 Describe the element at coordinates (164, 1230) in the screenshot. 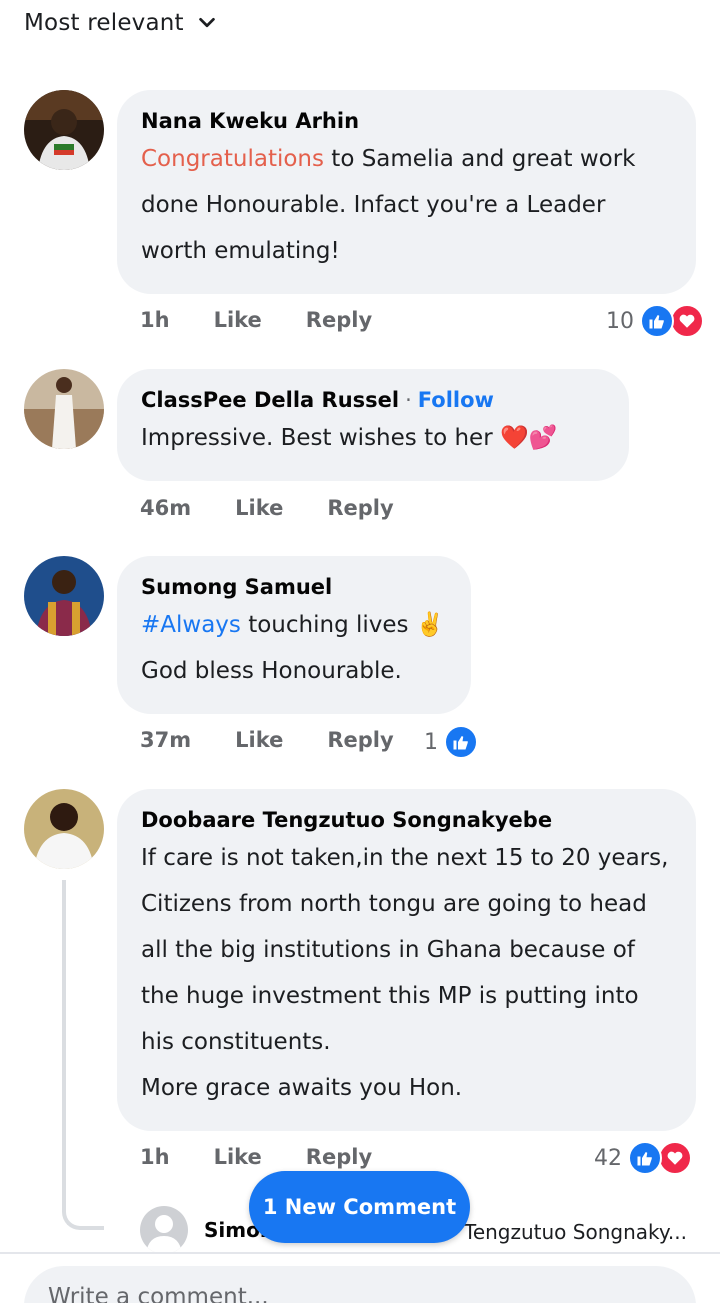

I see `default-avatar-icon` at that location.